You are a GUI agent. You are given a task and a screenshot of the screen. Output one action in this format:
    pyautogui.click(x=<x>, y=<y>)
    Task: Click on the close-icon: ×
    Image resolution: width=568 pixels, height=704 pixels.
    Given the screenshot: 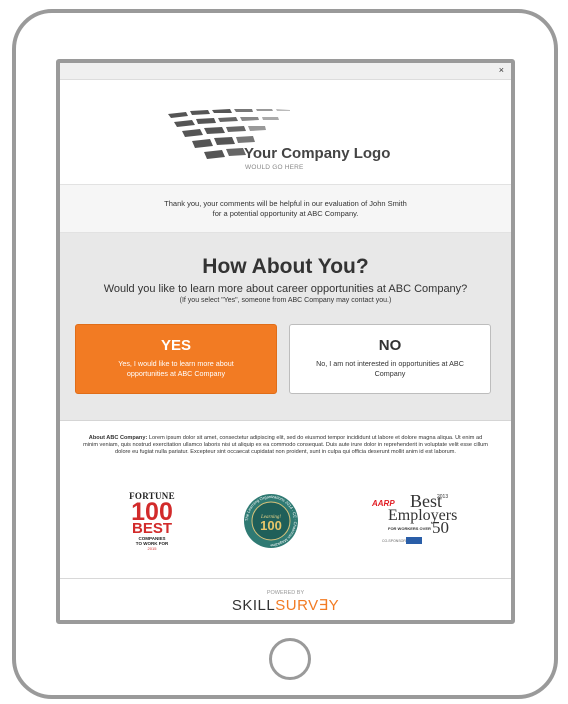 What is the action you would take?
    pyautogui.click(x=501, y=70)
    